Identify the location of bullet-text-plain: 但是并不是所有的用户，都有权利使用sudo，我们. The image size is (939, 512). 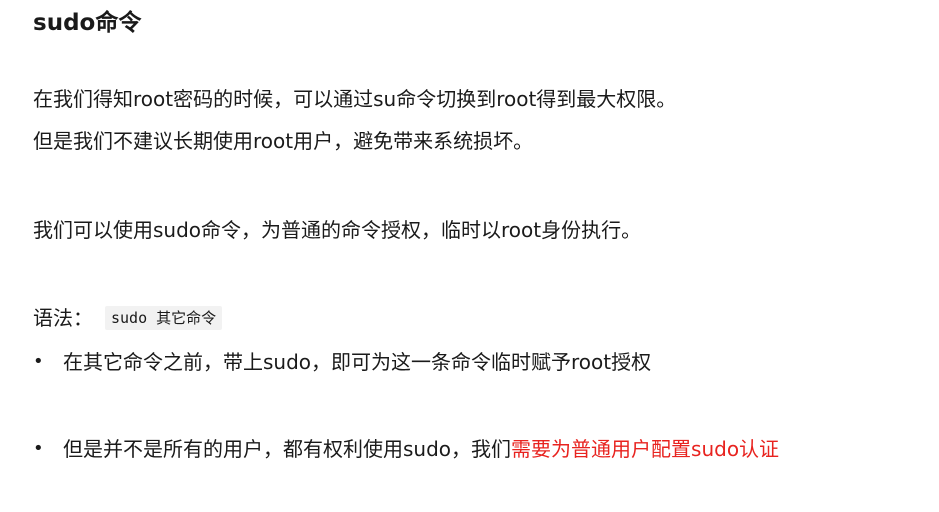
(287, 449).